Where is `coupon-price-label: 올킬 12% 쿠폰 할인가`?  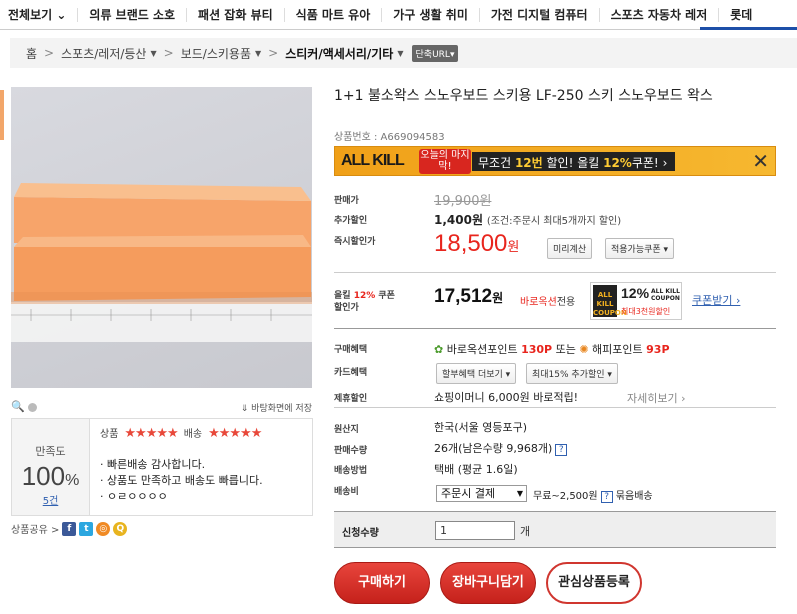
coupon-price-label: 올킬 12% 쿠폰 할인가 is located at coordinates (364, 302).